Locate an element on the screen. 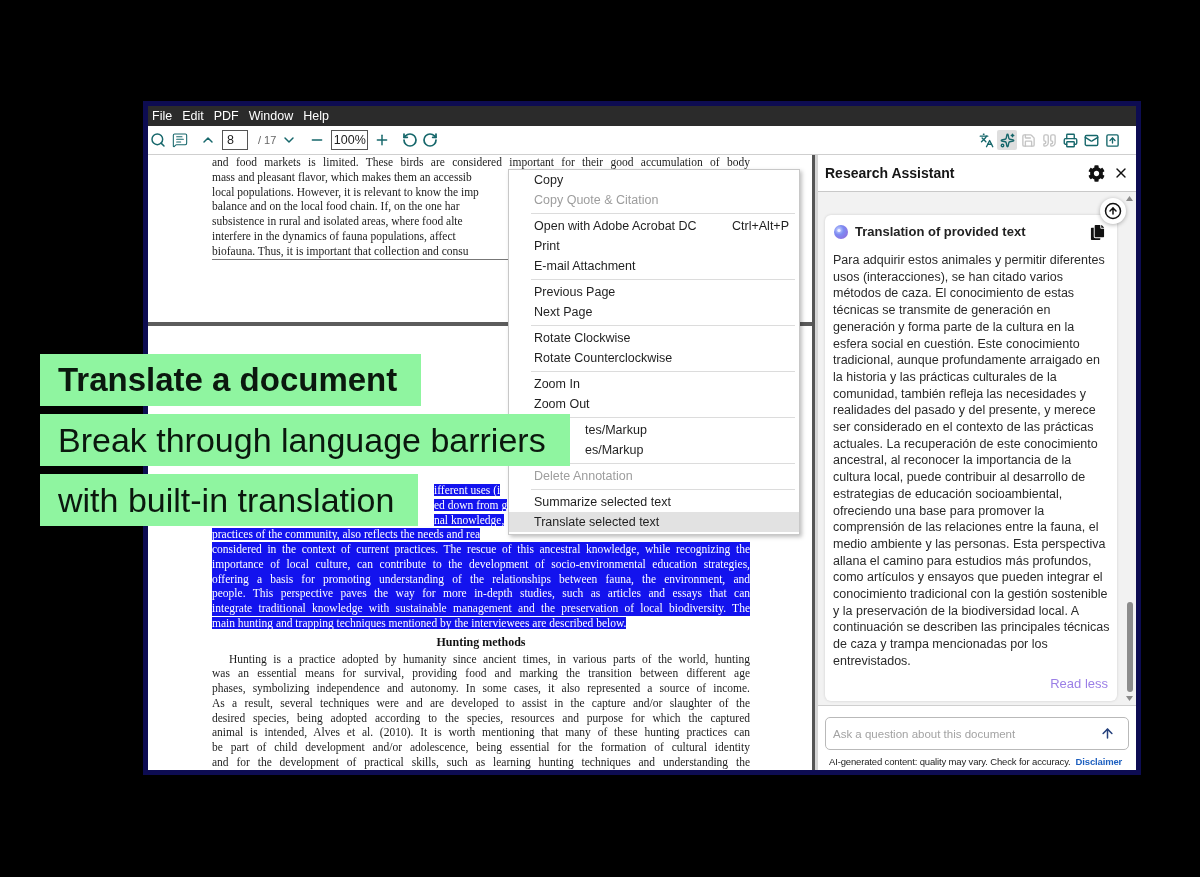 This screenshot has height=877, width=1200. quote-icon is located at coordinates (1049, 140).